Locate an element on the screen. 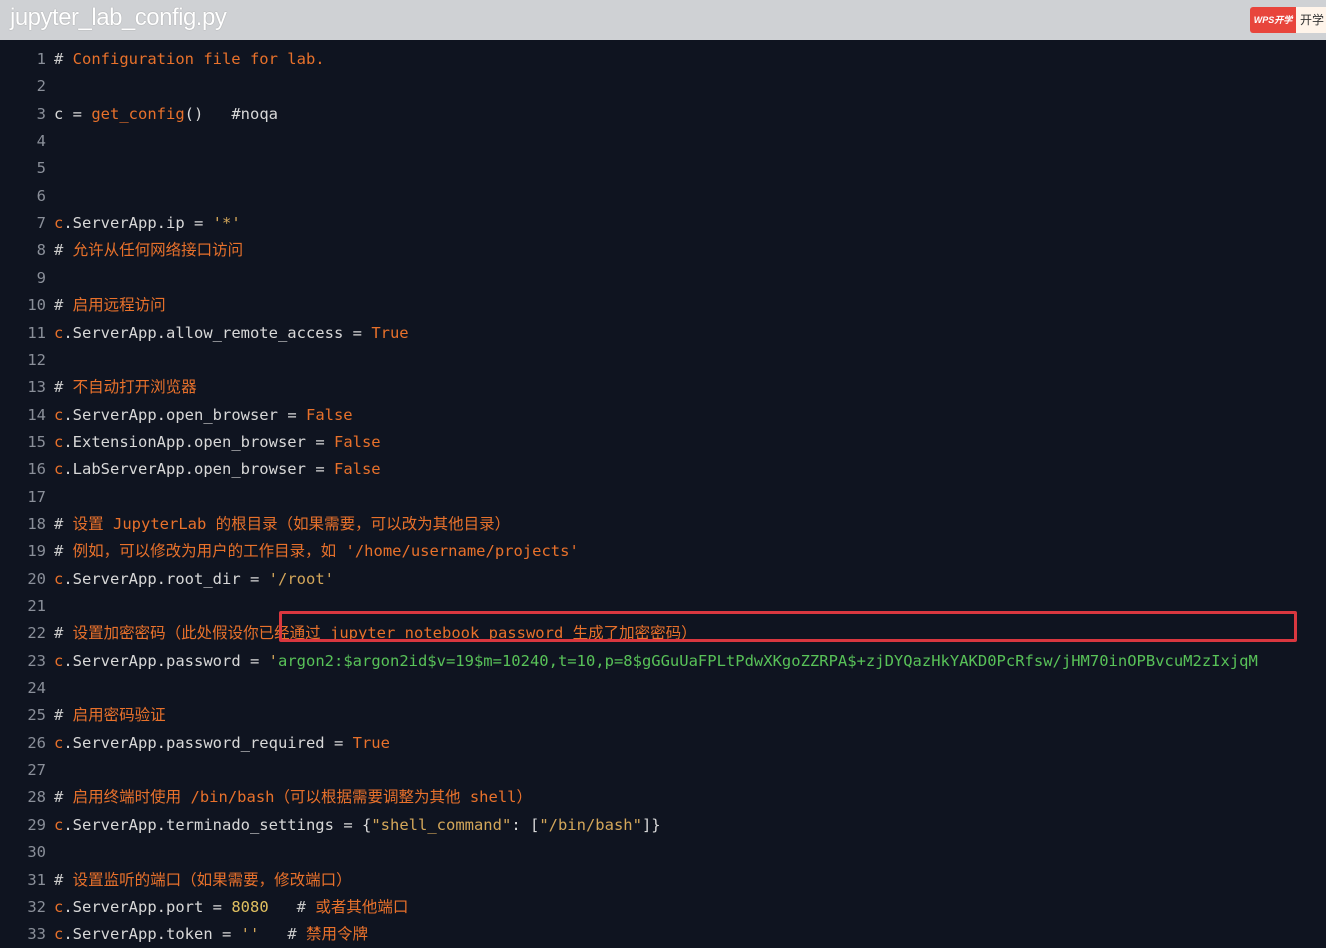 This screenshot has width=1326, height=948. code-text: c.ServerApp.open_browser = False is located at coordinates (203, 415).